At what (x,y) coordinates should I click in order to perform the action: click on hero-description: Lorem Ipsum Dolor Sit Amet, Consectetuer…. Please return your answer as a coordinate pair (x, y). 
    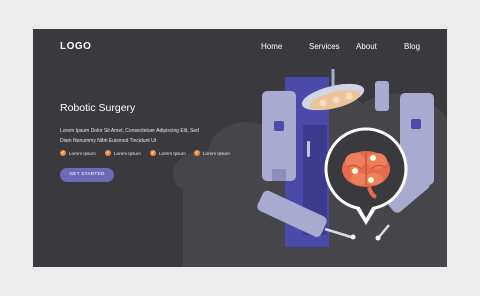
    Looking at the image, I should click on (129, 136).